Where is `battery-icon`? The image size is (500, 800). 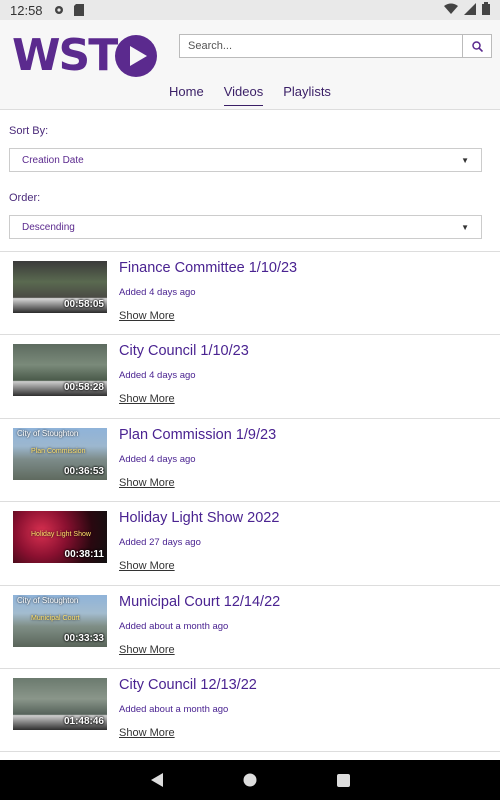 battery-icon is located at coordinates (486, 10).